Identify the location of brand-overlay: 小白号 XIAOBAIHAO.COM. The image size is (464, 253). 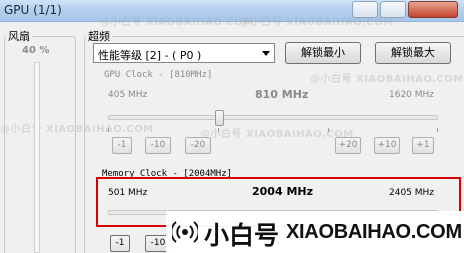
(315, 232).